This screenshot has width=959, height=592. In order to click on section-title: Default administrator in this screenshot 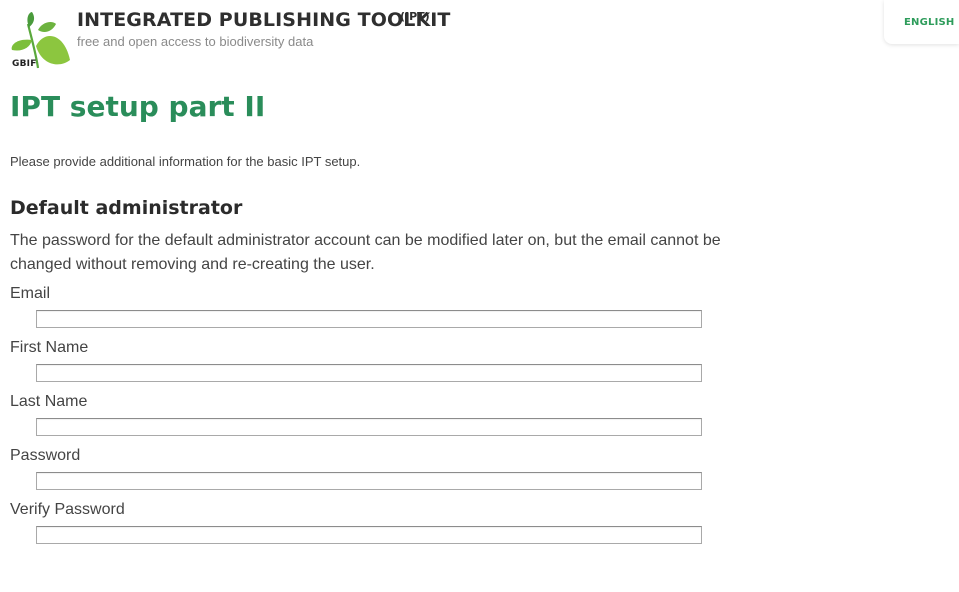, I will do `click(126, 208)`.